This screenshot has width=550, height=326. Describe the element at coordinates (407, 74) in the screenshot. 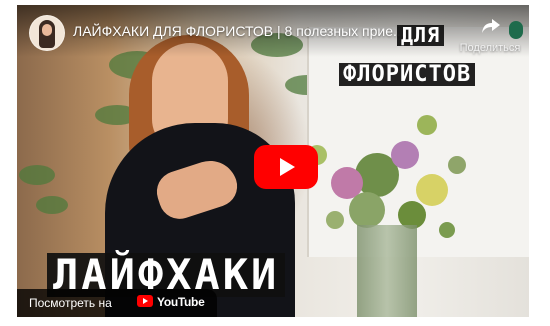

I see `overlay-text-line2: ФЛОРИСТОВ` at that location.